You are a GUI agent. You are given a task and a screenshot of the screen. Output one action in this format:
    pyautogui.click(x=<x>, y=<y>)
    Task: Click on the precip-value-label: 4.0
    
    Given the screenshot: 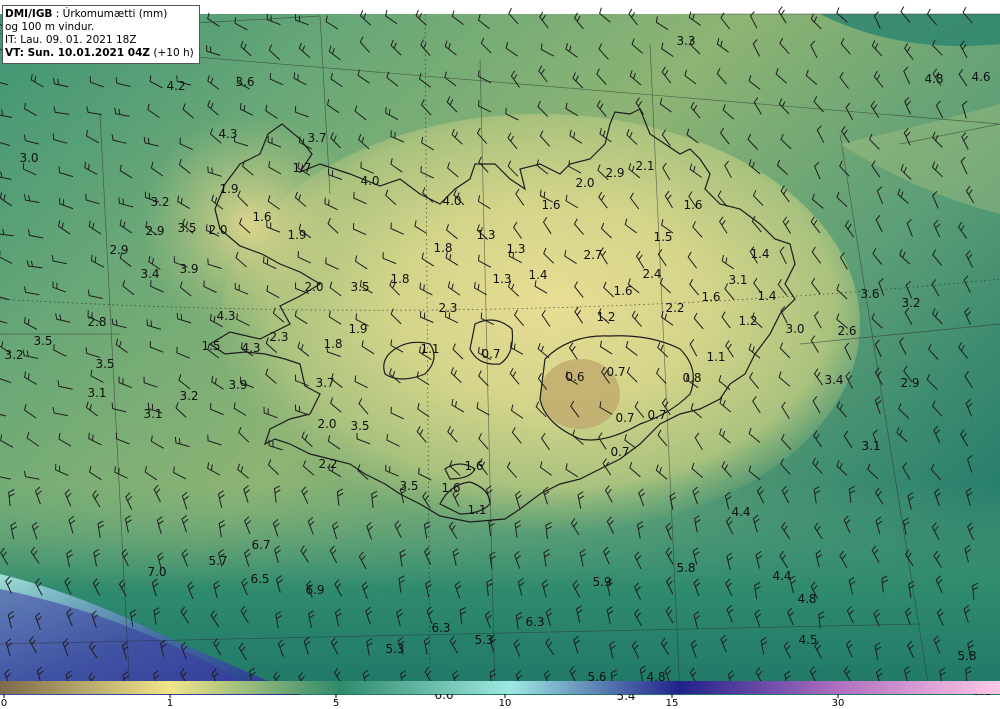 What is the action you would take?
    pyautogui.click(x=451, y=201)
    